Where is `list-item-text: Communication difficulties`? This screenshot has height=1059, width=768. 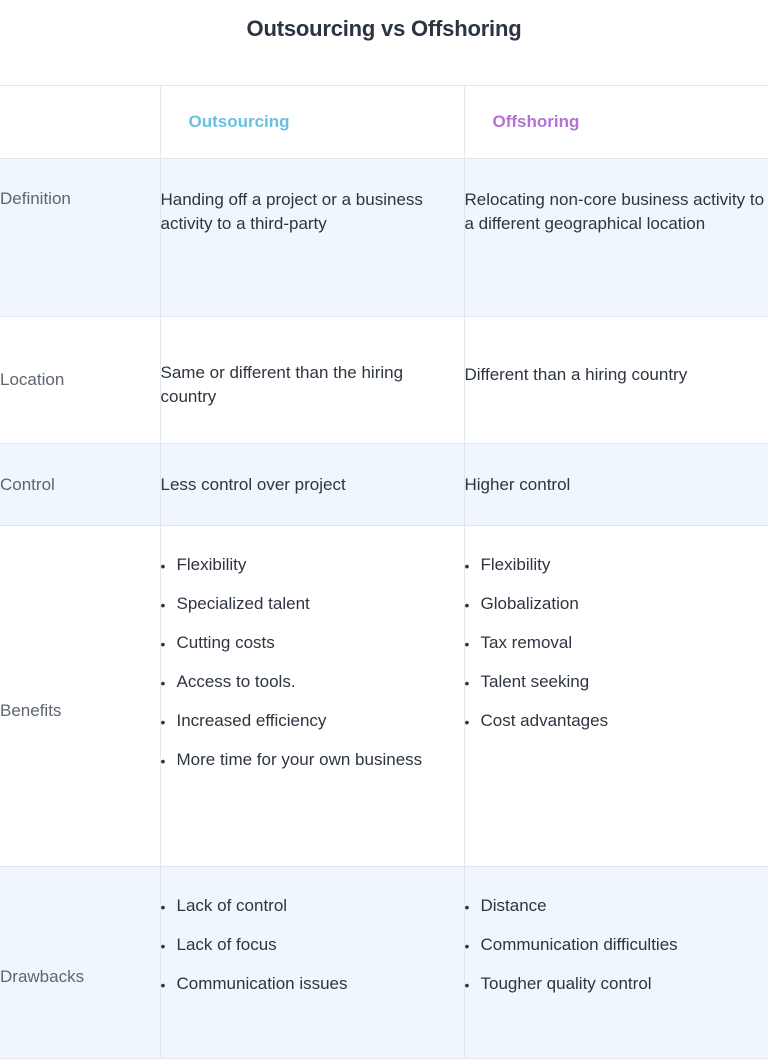 list-item-text: Communication difficulties is located at coordinates (624, 944).